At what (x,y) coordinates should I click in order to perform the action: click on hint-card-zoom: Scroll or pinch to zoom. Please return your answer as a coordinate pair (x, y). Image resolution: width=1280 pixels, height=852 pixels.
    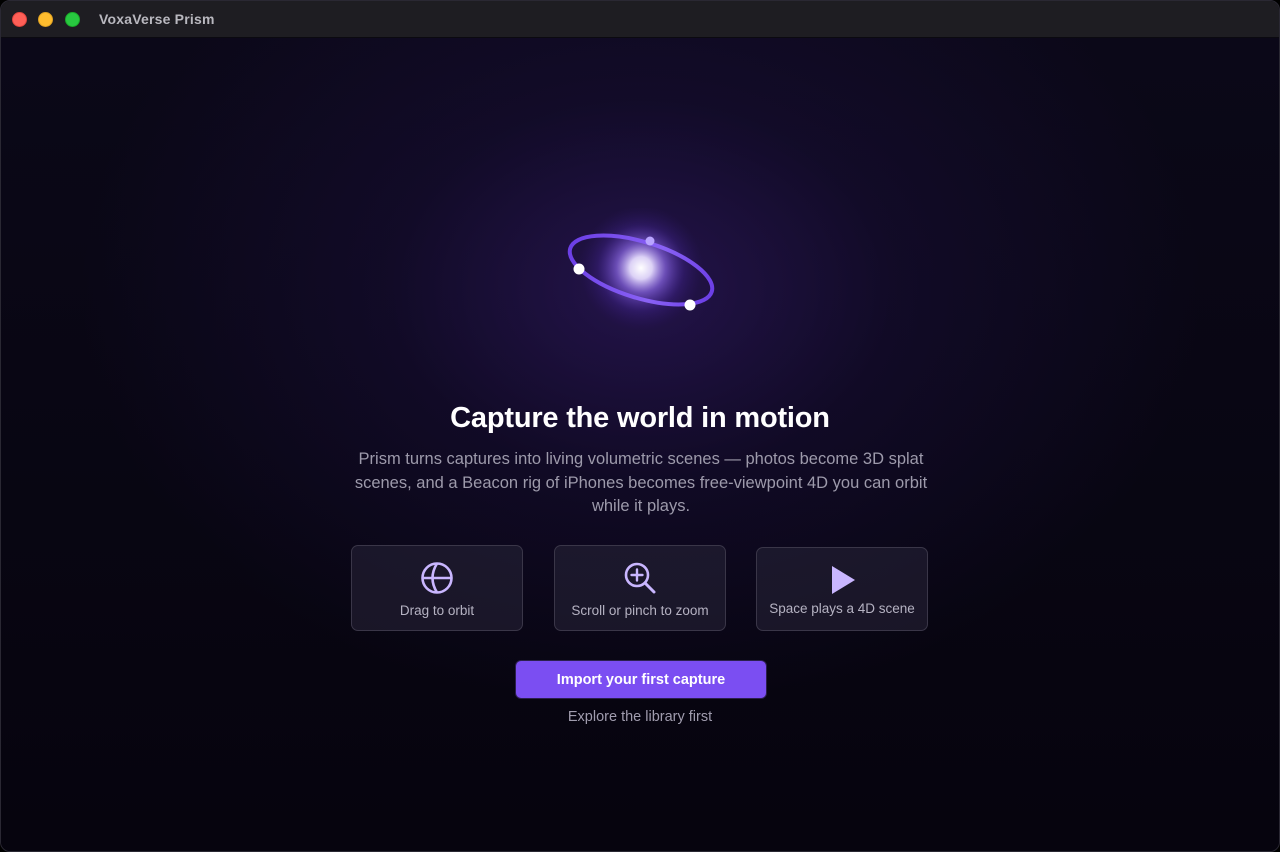
    Looking at the image, I should click on (640, 588).